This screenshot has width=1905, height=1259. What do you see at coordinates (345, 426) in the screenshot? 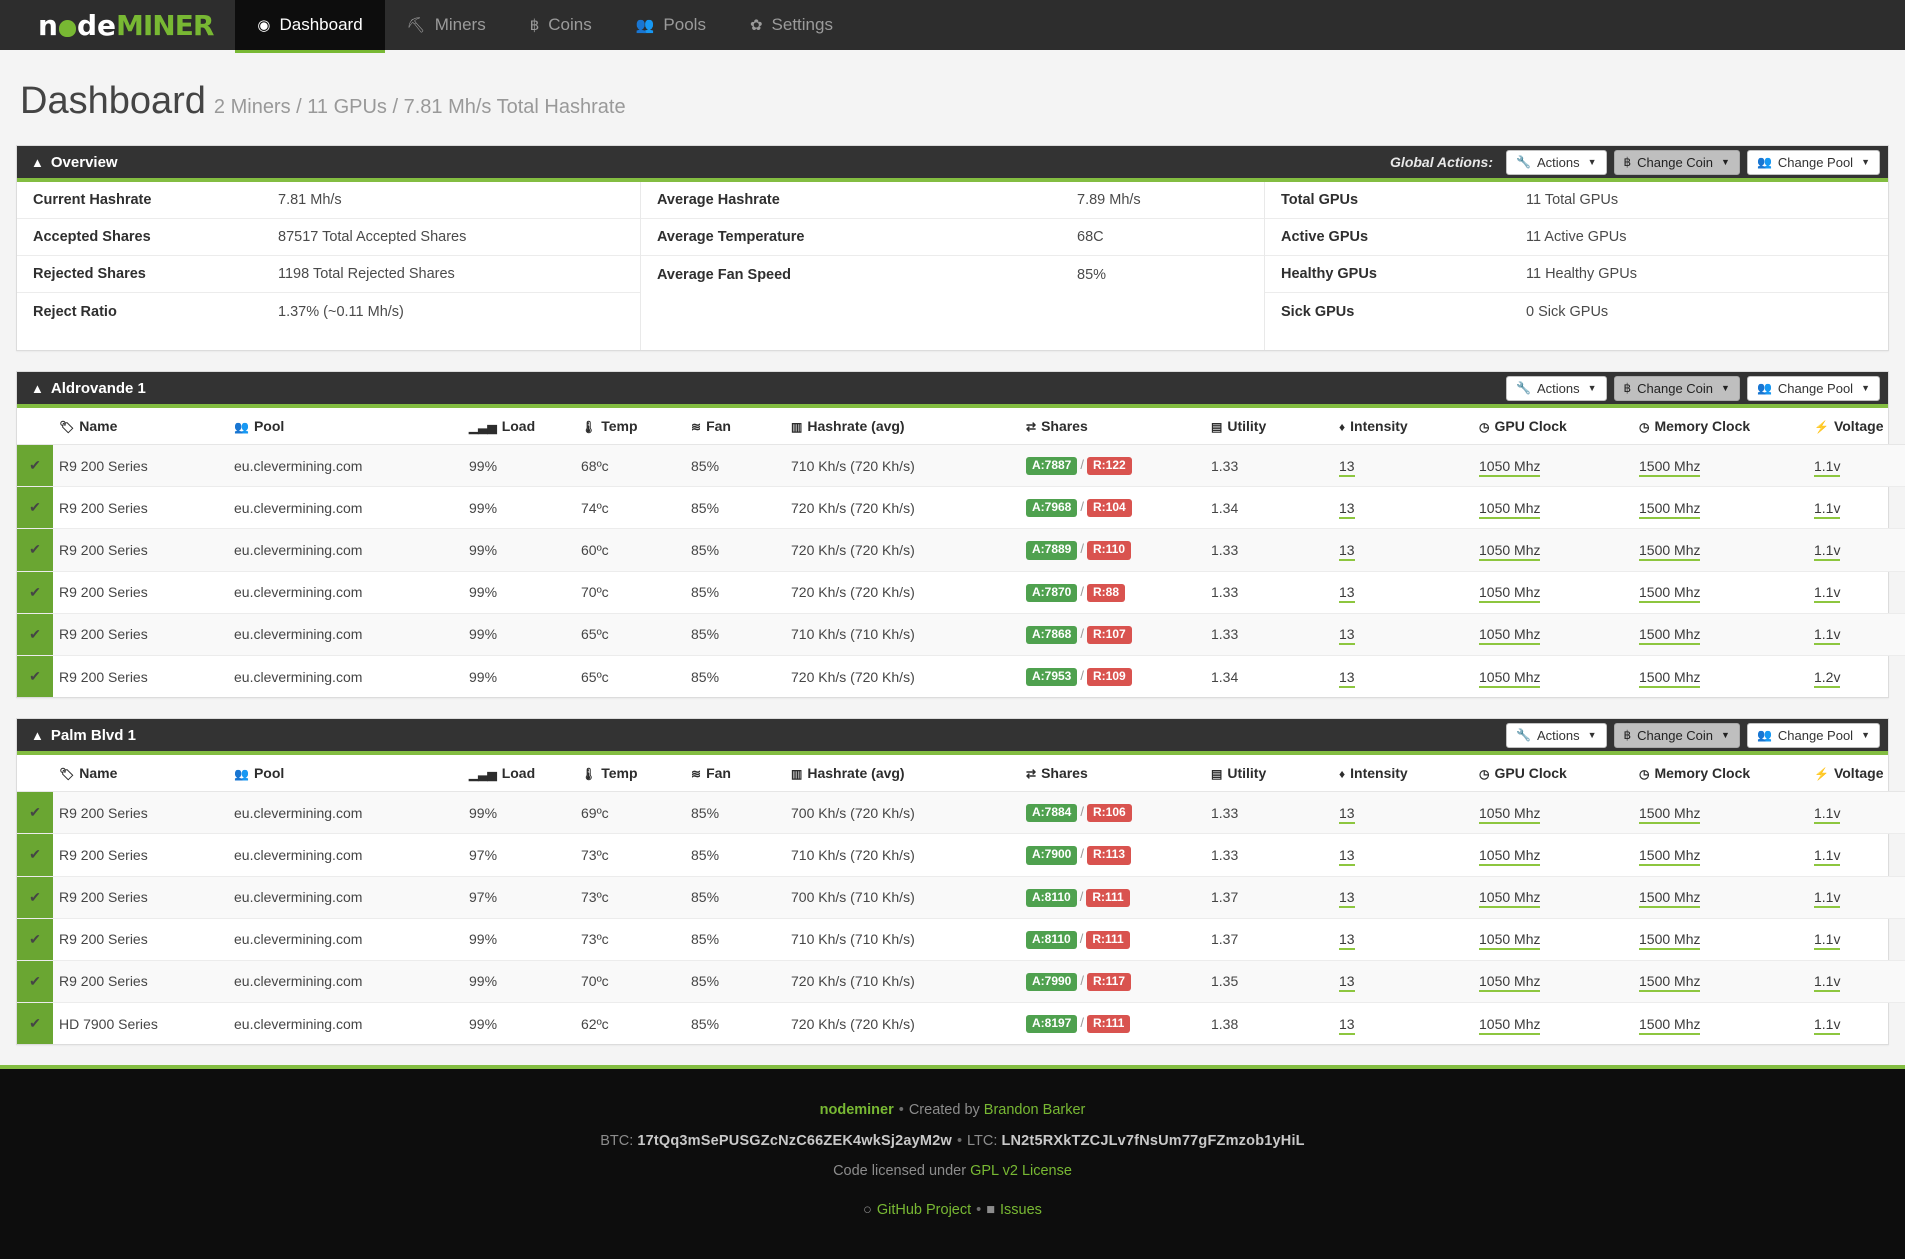
I see `column-header-pool: 👥 Pool` at bounding box center [345, 426].